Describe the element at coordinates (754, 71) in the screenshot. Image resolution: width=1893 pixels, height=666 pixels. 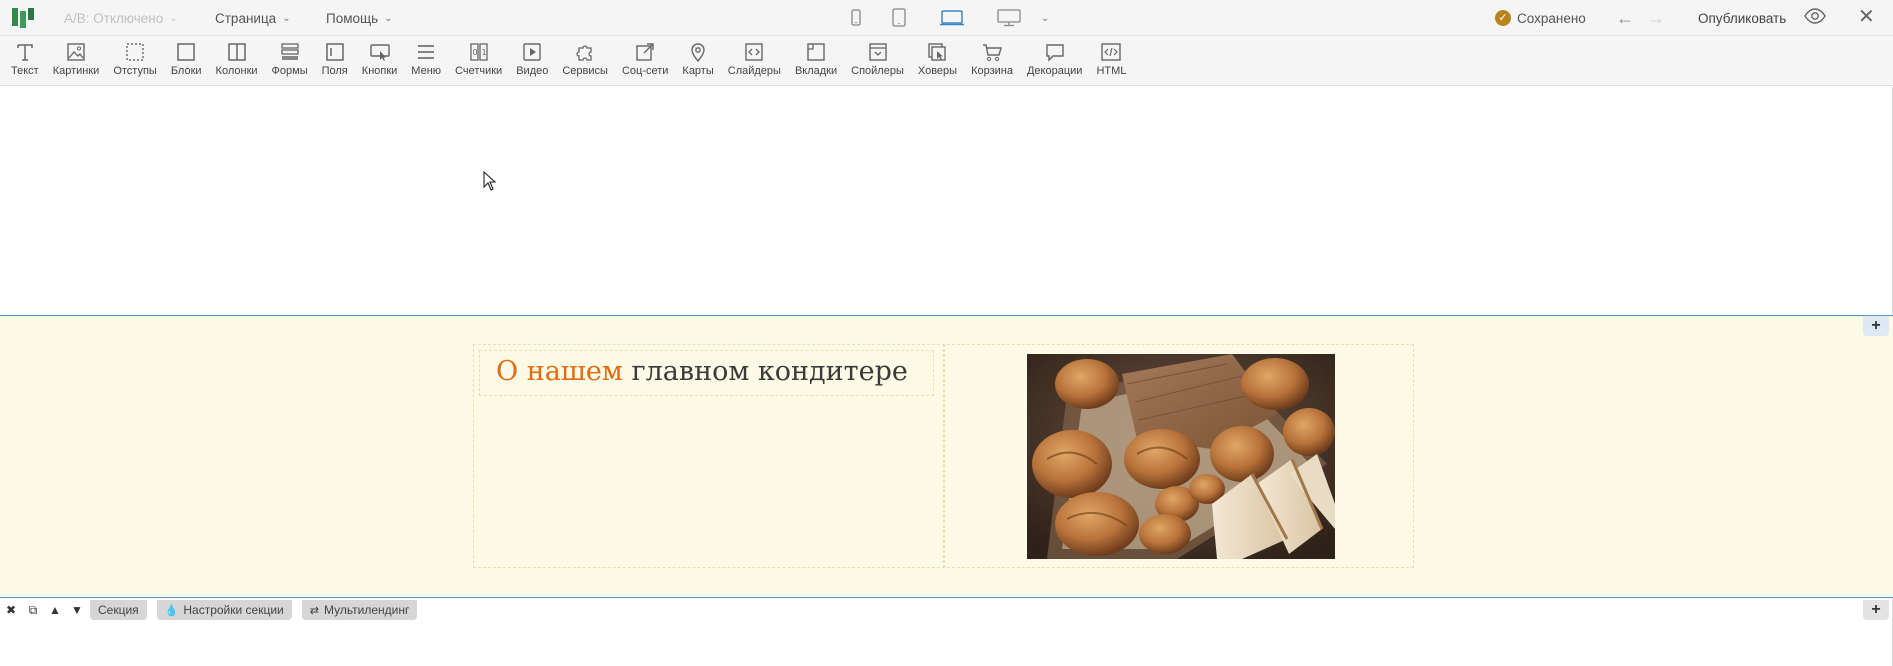
I see `tool-label: Слайдеры` at that location.